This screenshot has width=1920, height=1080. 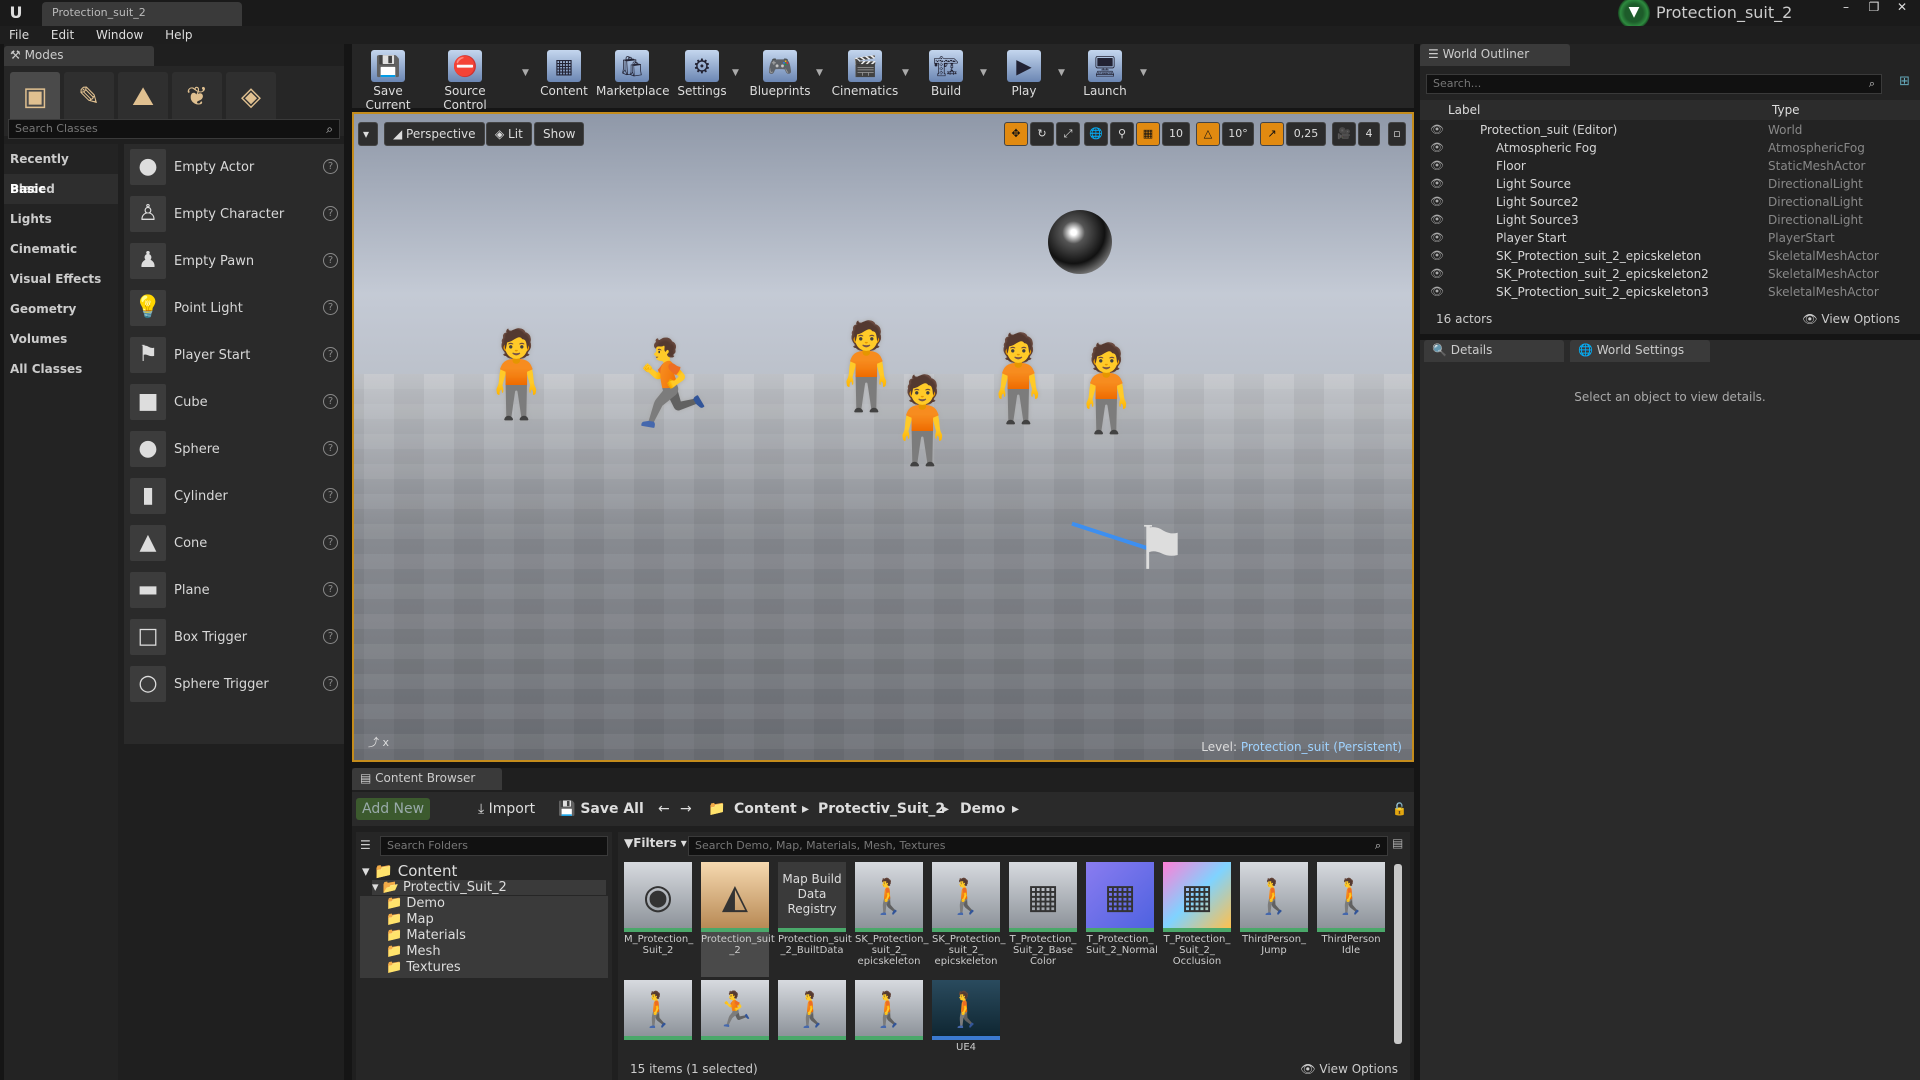 I want to click on foliage-mode-icon: ❦, so click(x=197, y=97).